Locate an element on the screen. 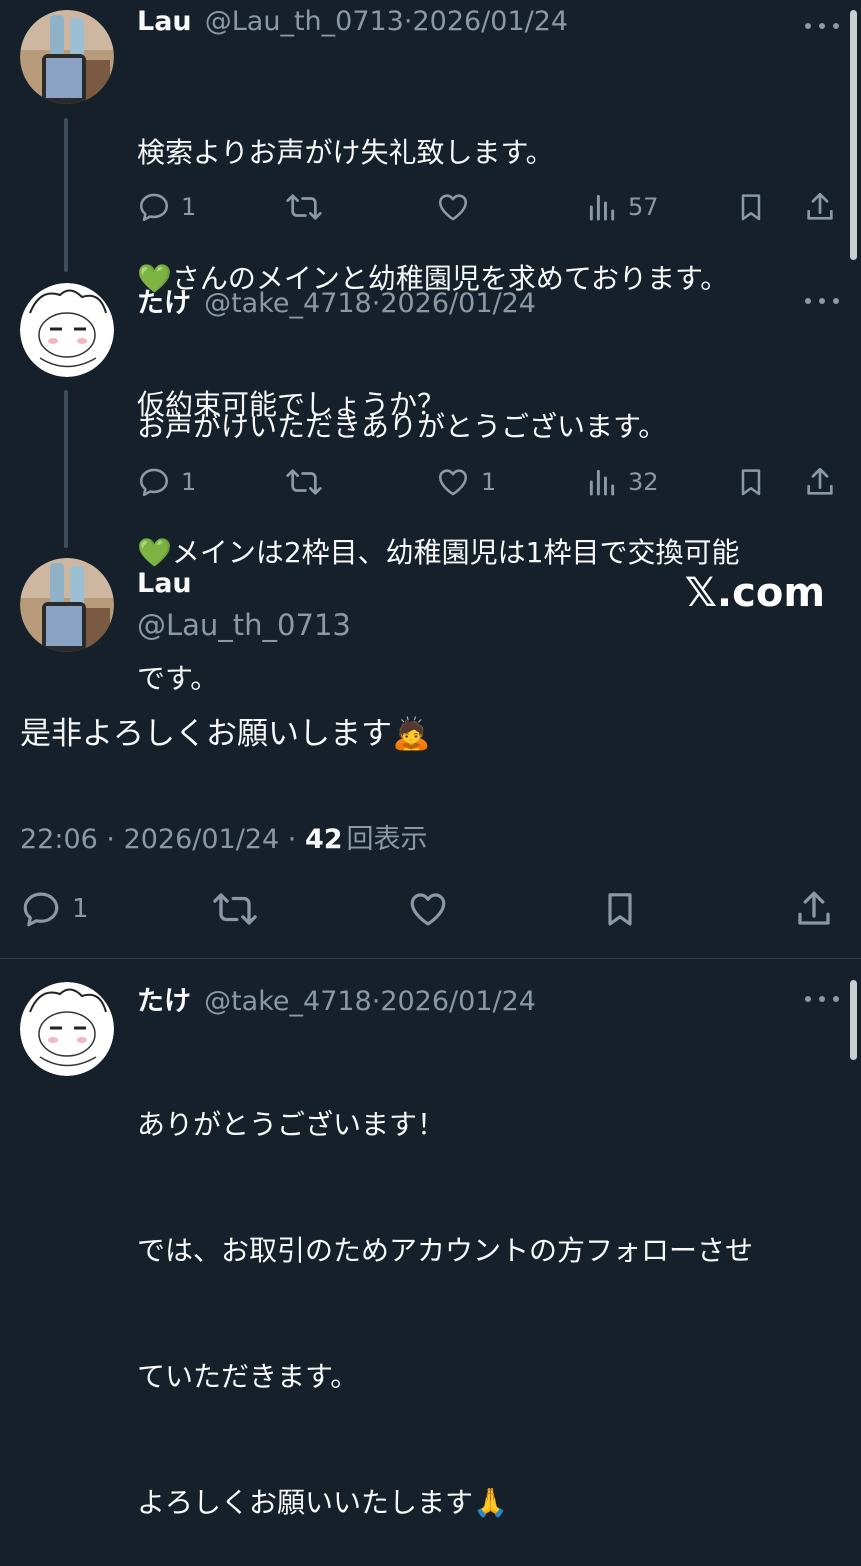  tweet-line: よろしくお願いいたします🙏 is located at coordinates (322, 1502).